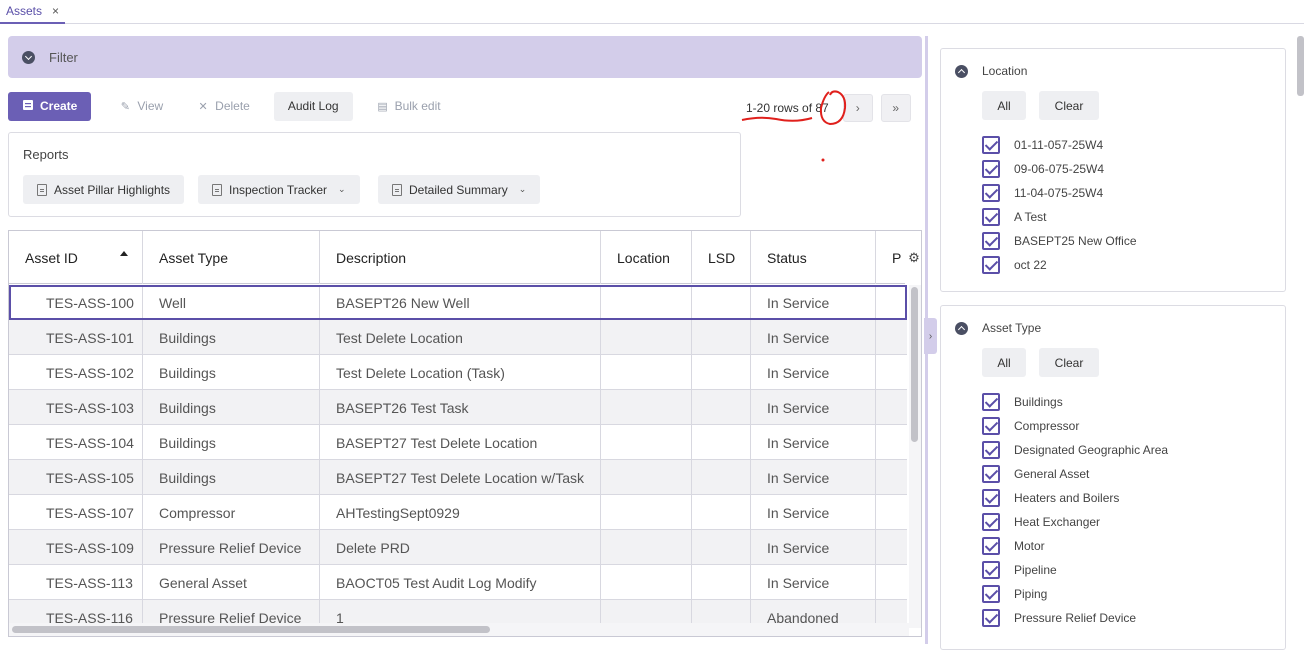 The width and height of the screenshot is (1304, 650). Describe the element at coordinates (813, 257) in the screenshot. I see `col-status: Status` at that location.